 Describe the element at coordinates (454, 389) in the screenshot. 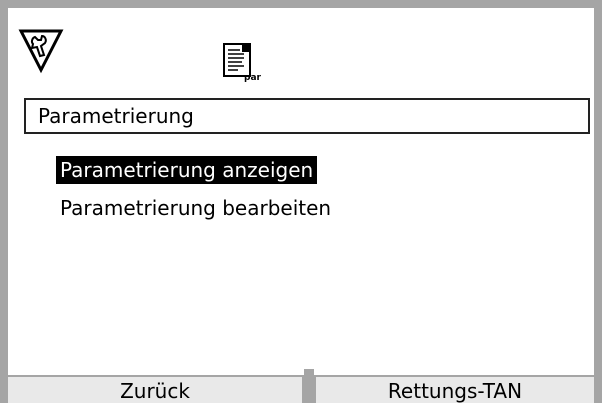

I see `rescue-tan-softkey: Rettungs-TAN` at that location.